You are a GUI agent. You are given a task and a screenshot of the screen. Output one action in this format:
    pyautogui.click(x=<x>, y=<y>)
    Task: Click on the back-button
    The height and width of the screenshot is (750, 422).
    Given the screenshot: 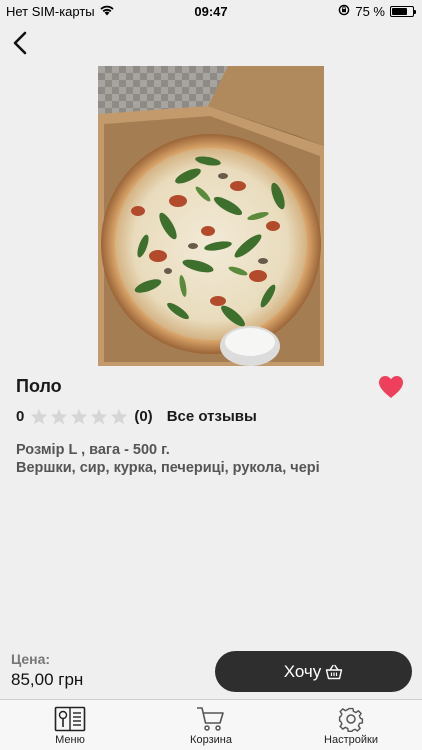 What is the action you would take?
    pyautogui.click(x=21, y=43)
    